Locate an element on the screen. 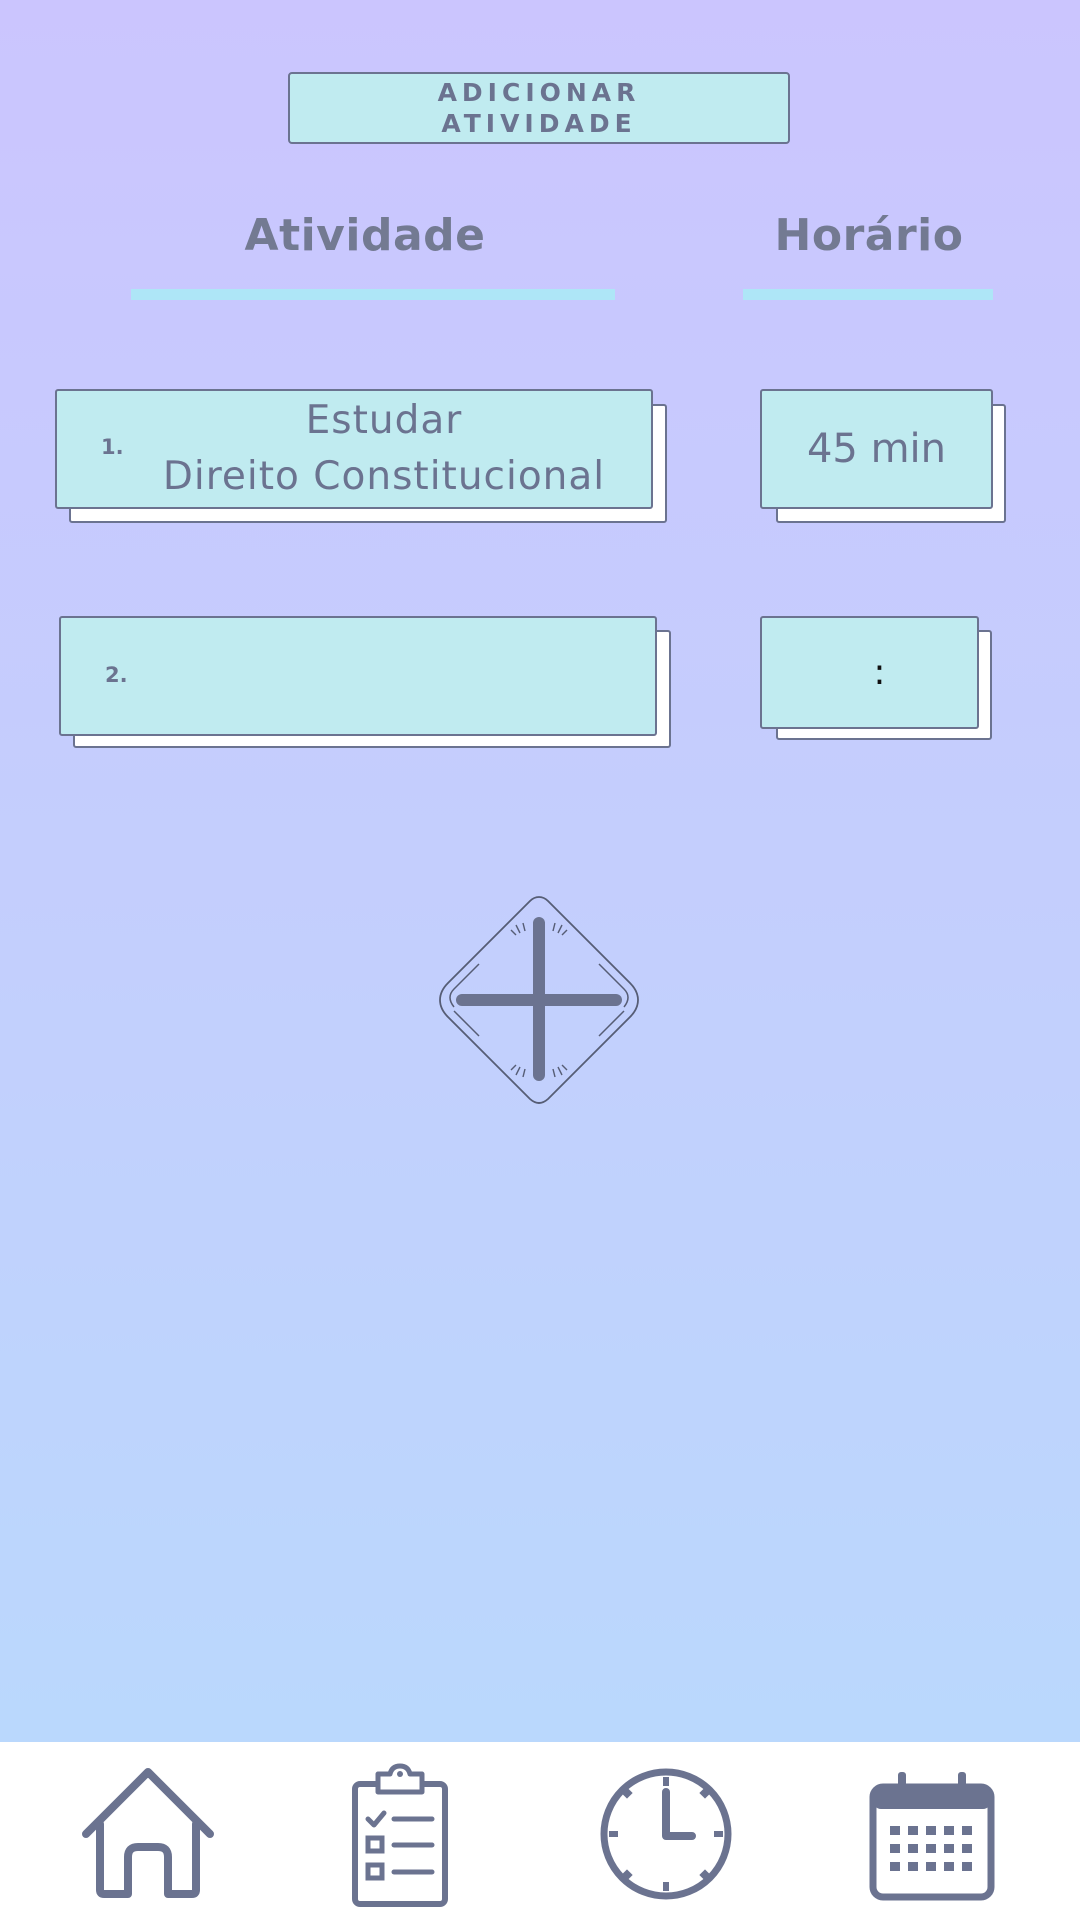 The height and width of the screenshot is (1920, 1080). activity-1-number: 1. is located at coordinates (112, 447).